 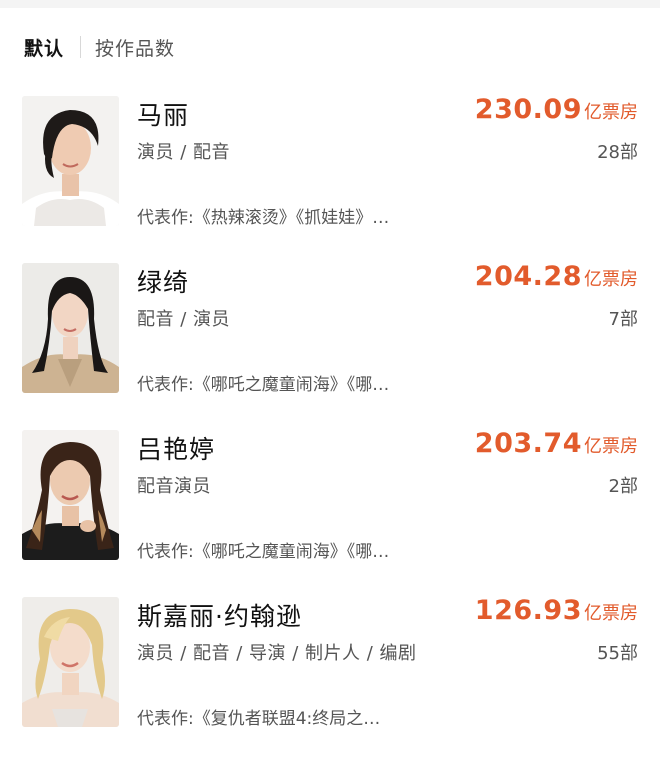 I want to click on box-office: 204.28 亿票房, so click(x=556, y=276).